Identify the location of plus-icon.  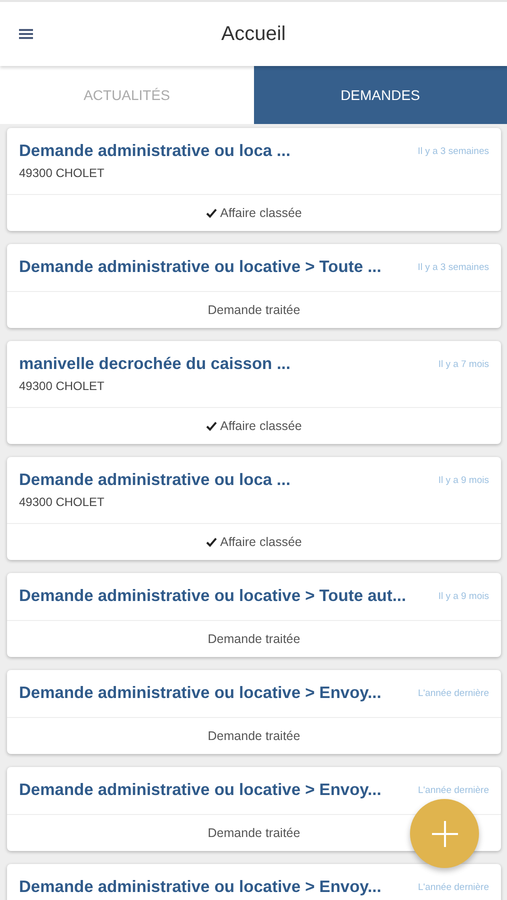
(445, 833).